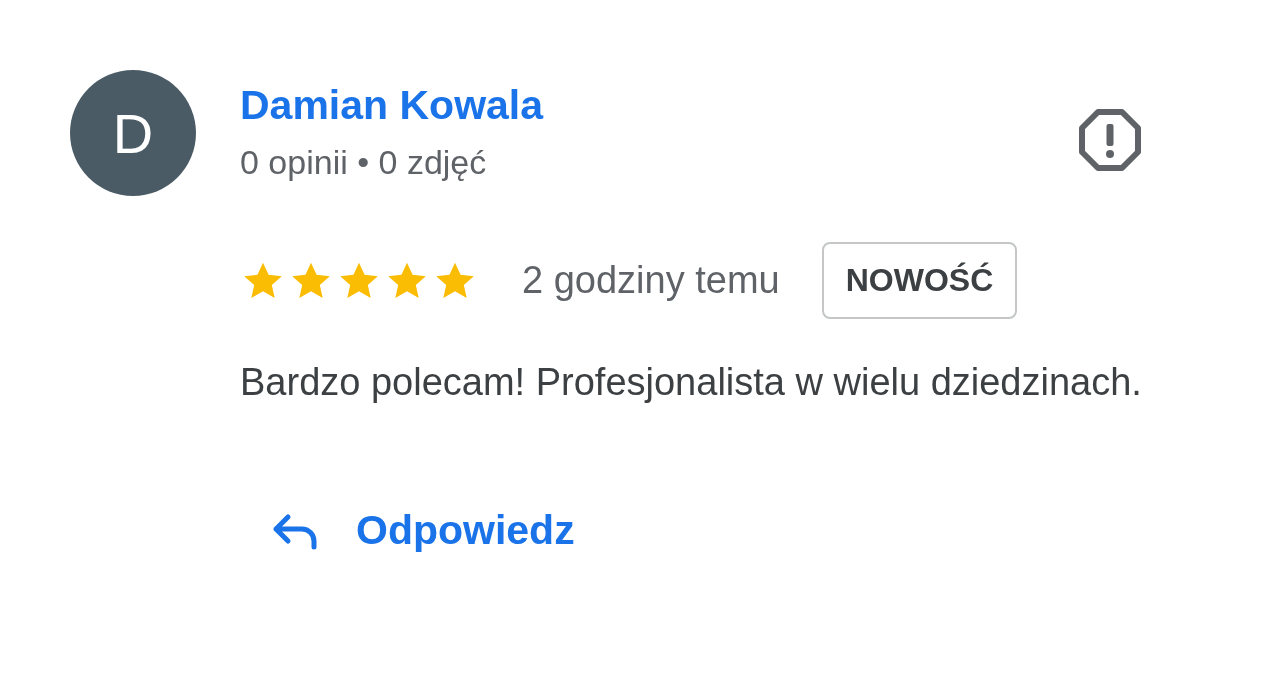  I want to click on report-icon, so click(1110, 140).